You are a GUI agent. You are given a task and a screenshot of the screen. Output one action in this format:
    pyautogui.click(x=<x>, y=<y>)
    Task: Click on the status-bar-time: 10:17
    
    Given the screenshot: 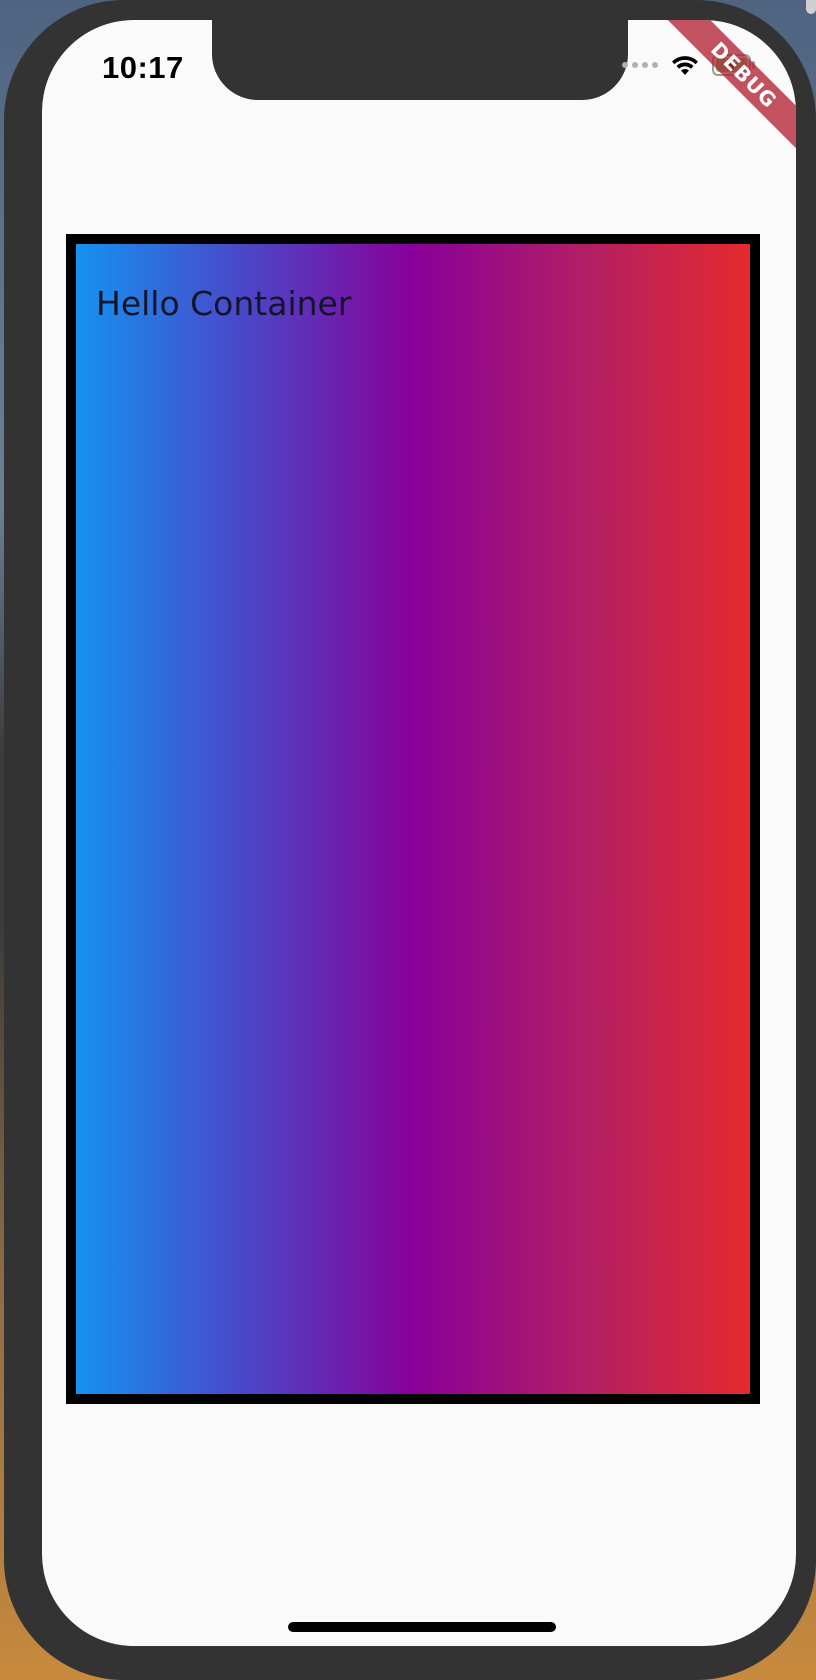 What is the action you would take?
    pyautogui.click(x=143, y=67)
    